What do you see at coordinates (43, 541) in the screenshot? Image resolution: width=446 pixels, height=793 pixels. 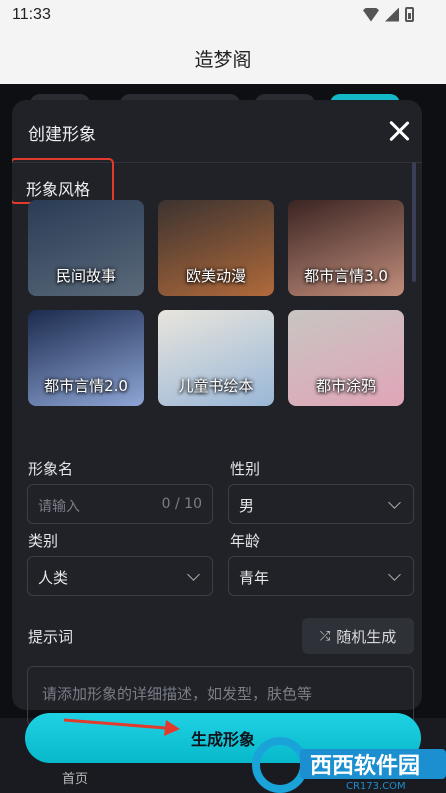 I see `category-label: 类别` at bounding box center [43, 541].